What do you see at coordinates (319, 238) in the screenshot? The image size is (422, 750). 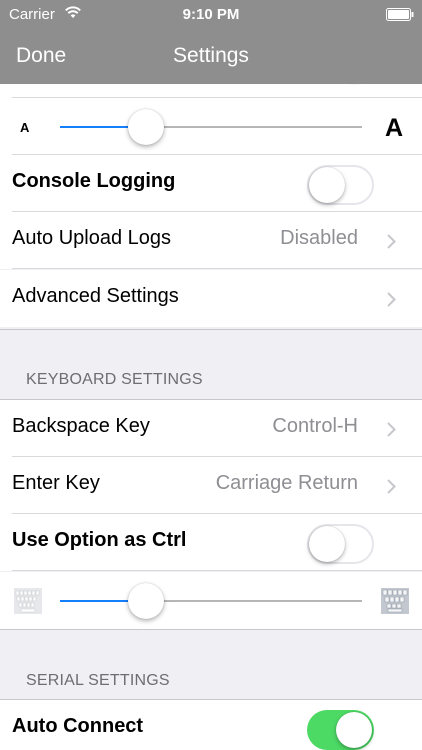 I see `auto-upload-logs-value: Disabled` at bounding box center [319, 238].